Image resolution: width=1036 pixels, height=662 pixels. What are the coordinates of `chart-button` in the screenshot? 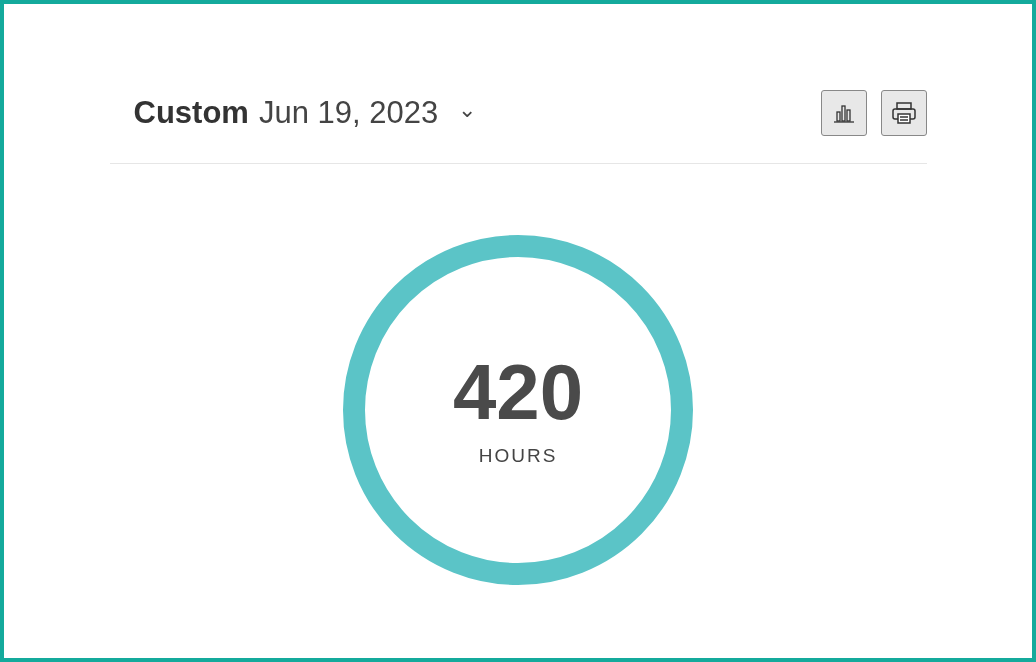 It's located at (843, 112).